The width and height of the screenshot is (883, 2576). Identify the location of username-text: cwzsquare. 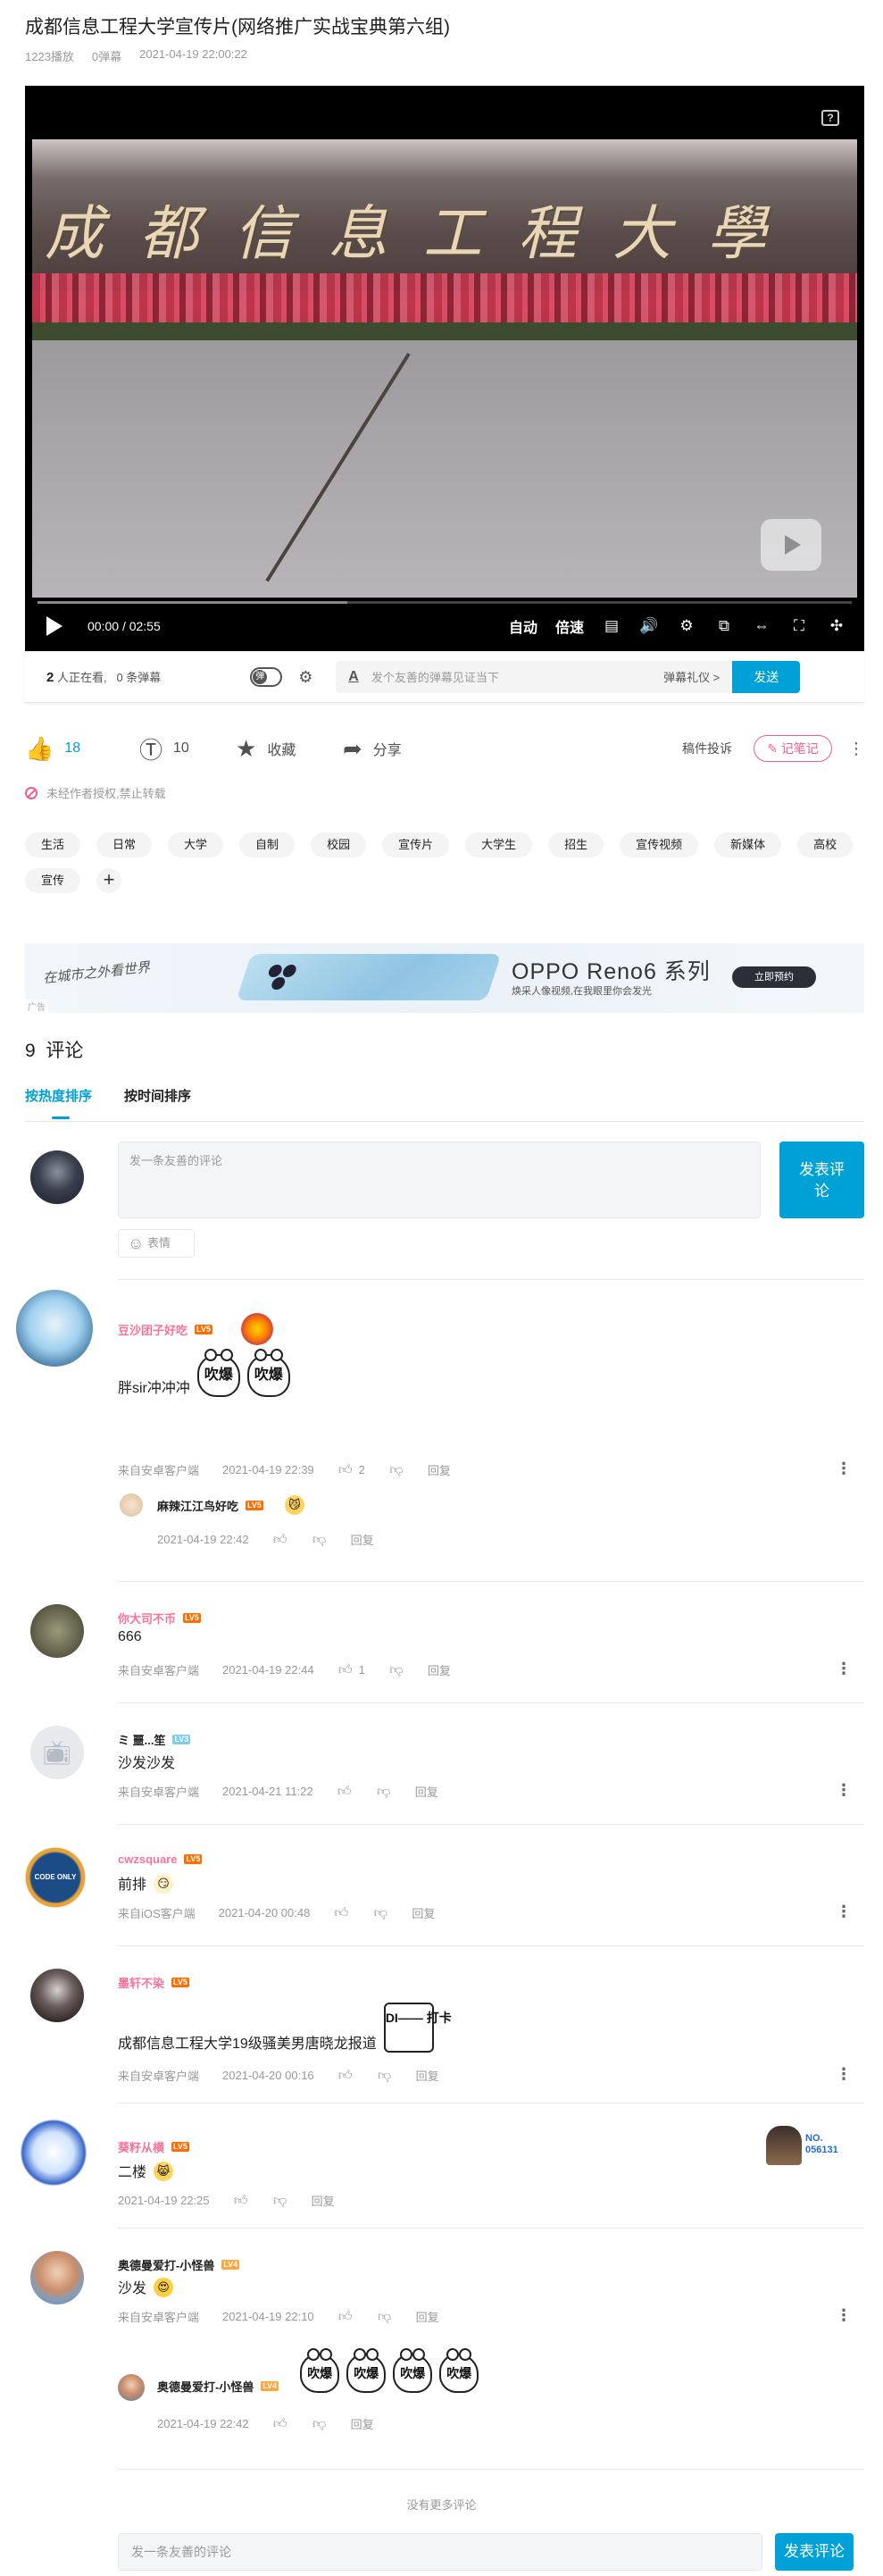
(147, 1860).